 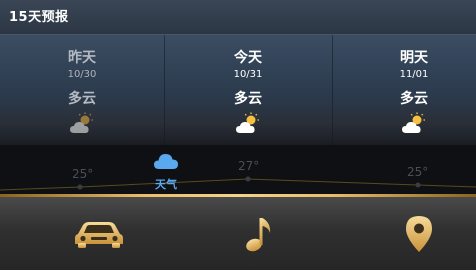 I want to click on date-label: 10/30, so click(x=82, y=74).